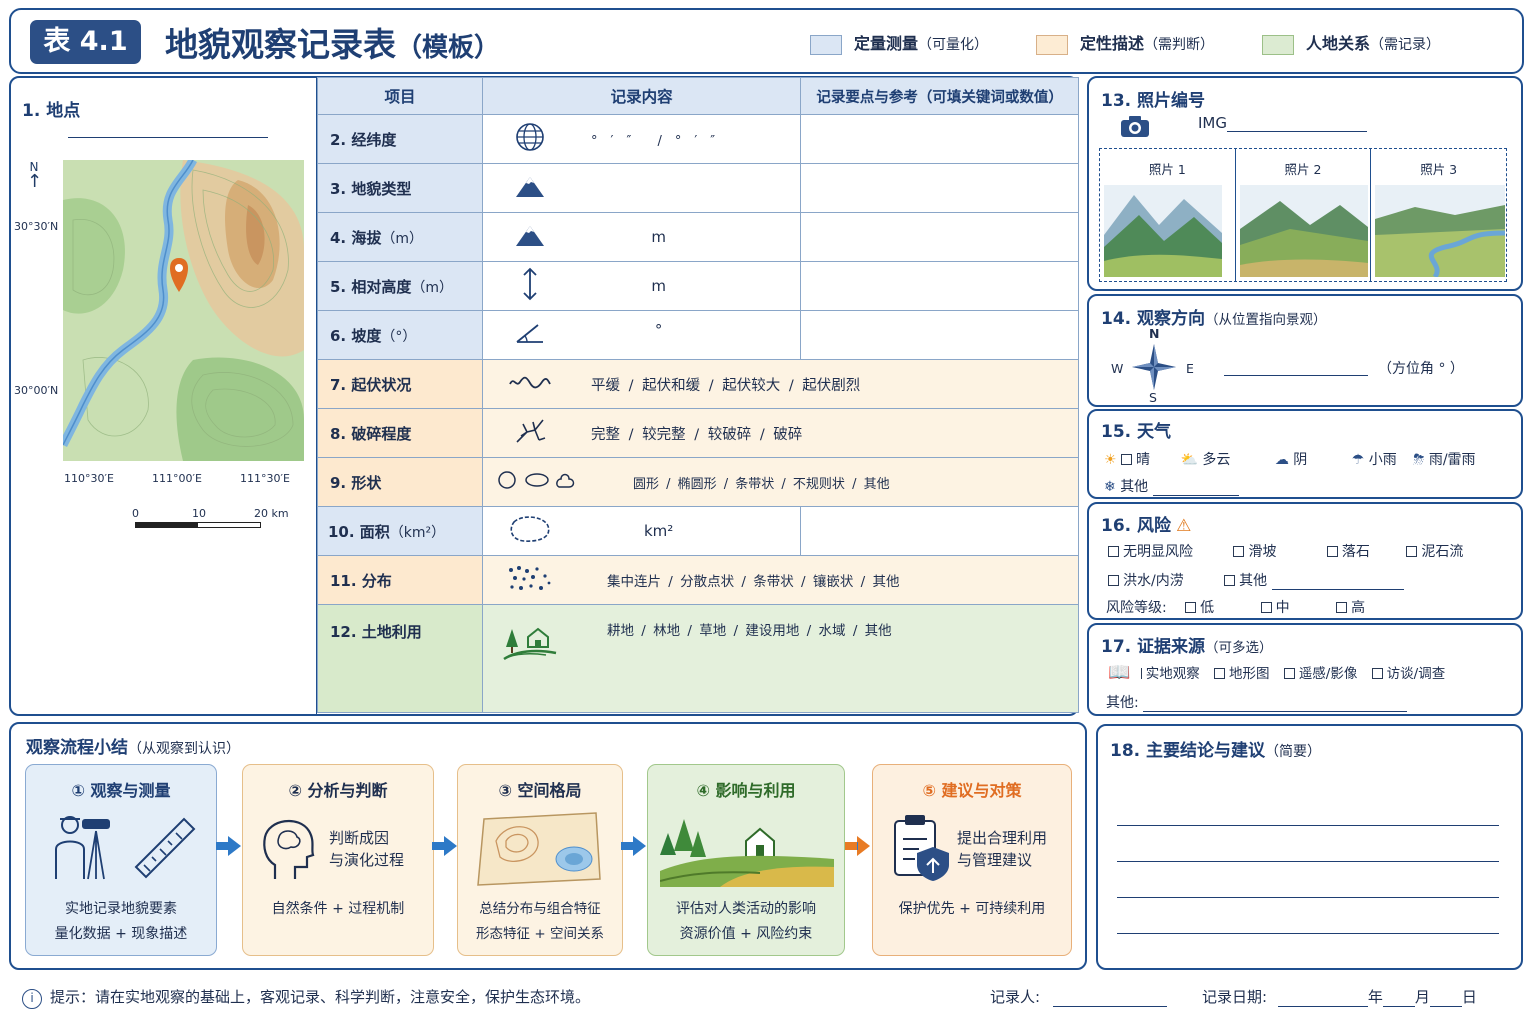  I want to click on risk-level-option: 高, so click(1350, 608).